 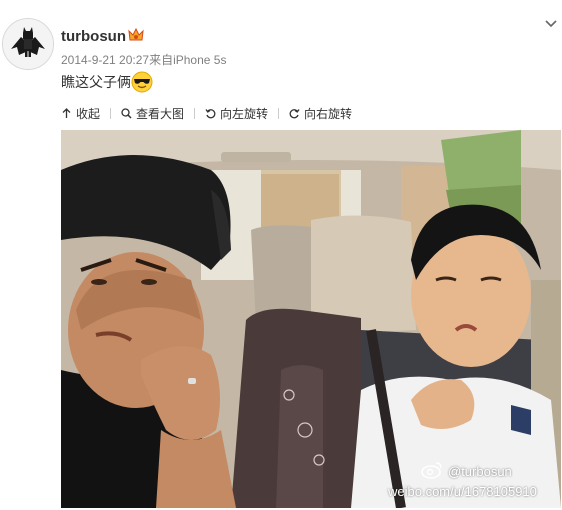 I want to click on collapse-label: 收起, so click(x=88, y=113).